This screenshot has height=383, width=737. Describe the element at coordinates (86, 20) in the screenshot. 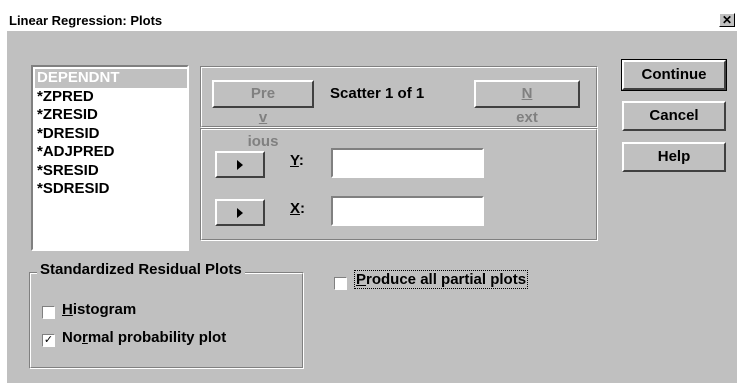

I see `window-title: Linear Regression: Plots` at that location.